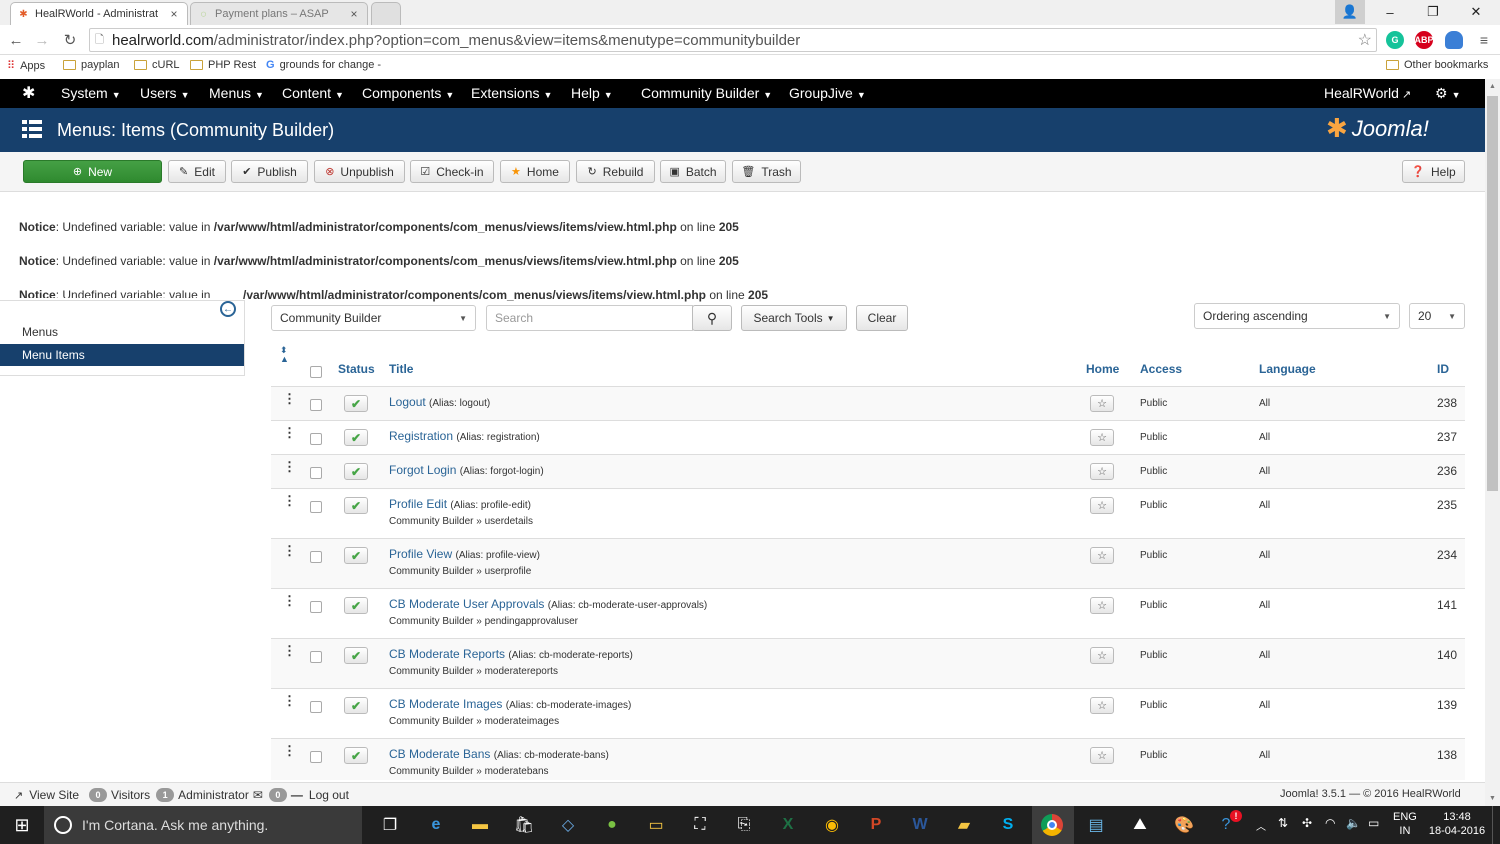  Describe the element at coordinates (615, 171) in the screenshot. I see `rebuild-button: ↻ Rebuild` at that location.